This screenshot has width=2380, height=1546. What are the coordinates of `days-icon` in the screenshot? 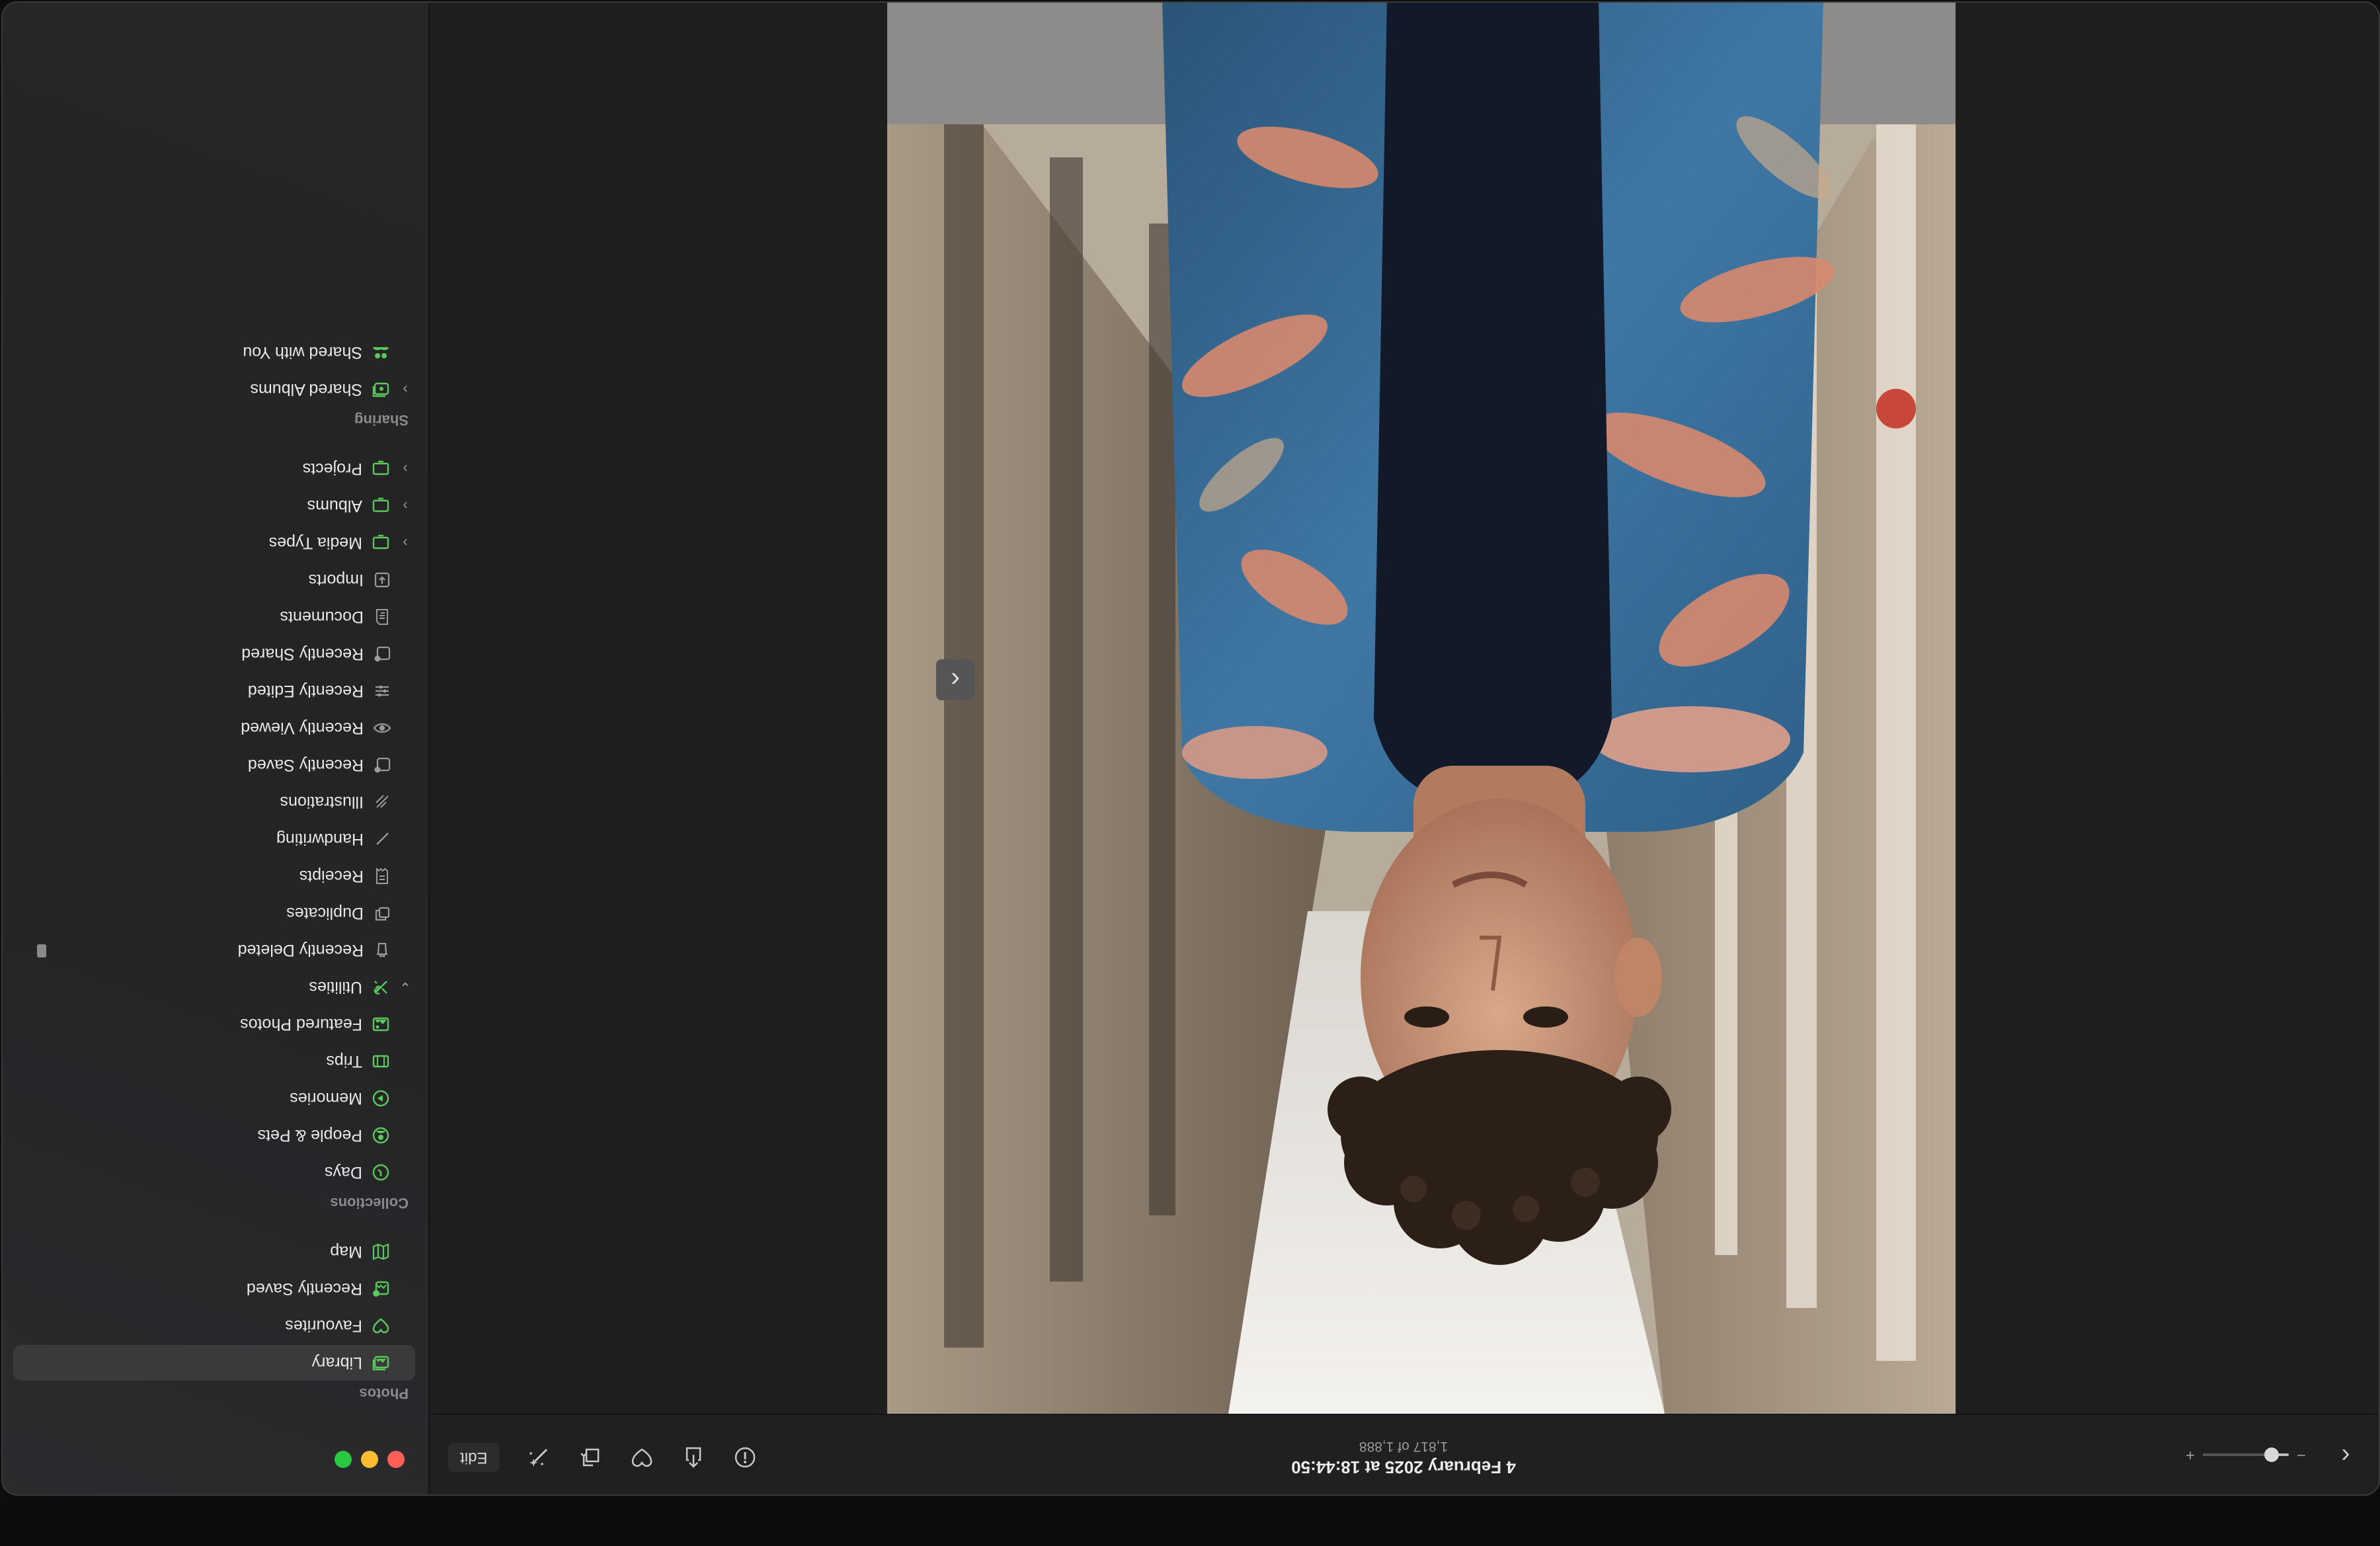 It's located at (381, 1172).